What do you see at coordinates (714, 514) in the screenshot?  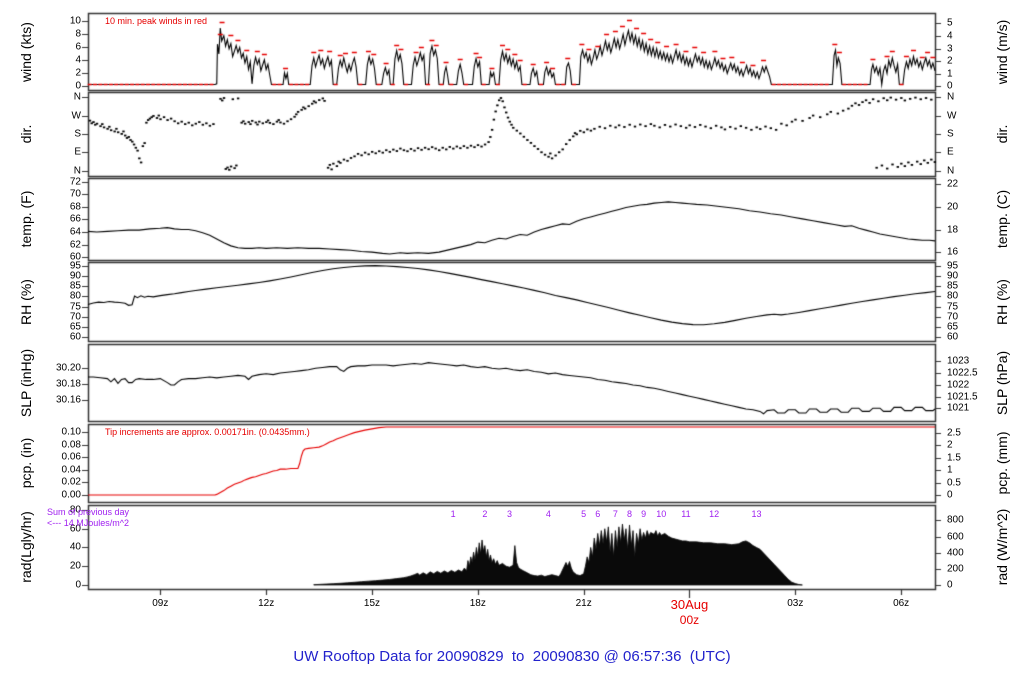 I see `mjoules-mark: 12` at bounding box center [714, 514].